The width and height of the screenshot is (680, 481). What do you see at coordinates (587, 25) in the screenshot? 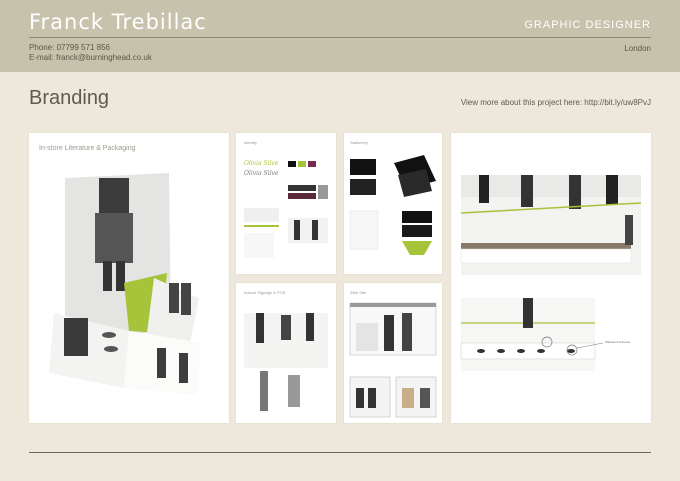
I see `designer-role: GRAPHIC DESIGNER` at bounding box center [587, 25].